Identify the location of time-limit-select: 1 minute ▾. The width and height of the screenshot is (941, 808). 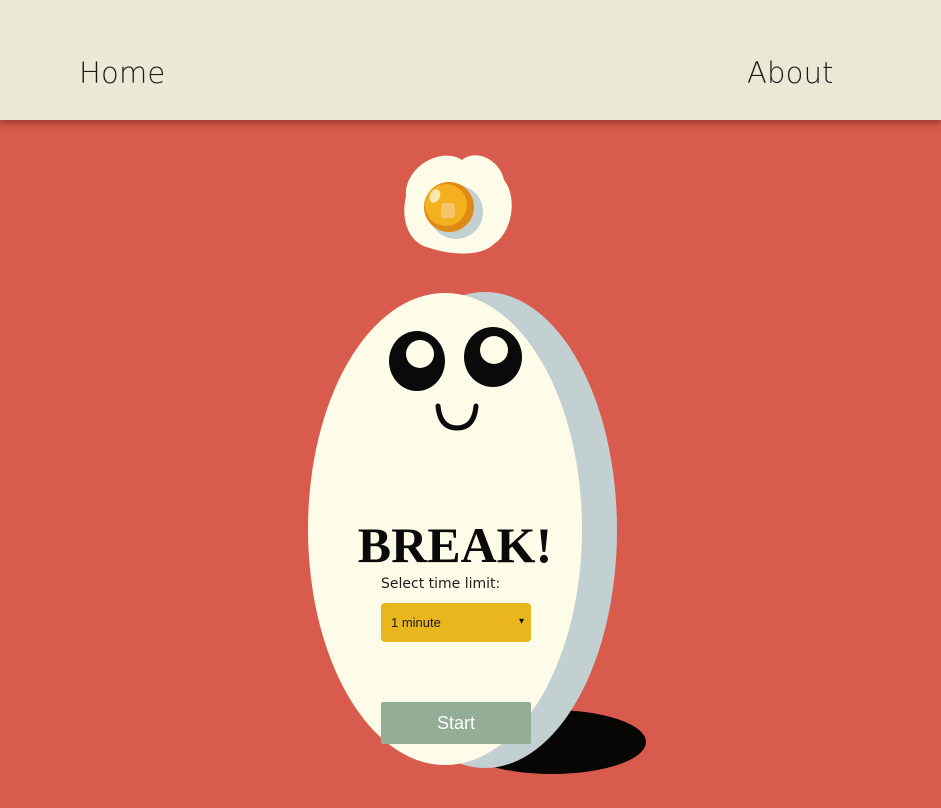
(456, 622).